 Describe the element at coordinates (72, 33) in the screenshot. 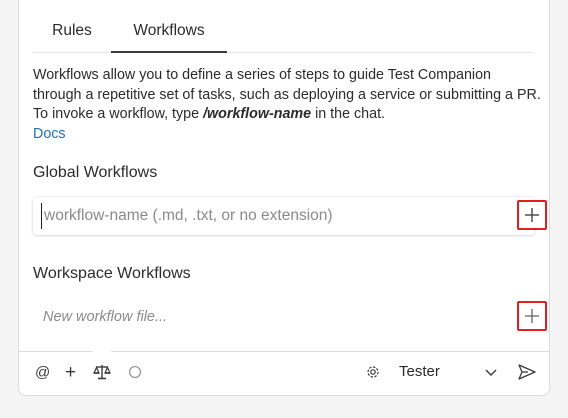

I see `tab-rules: Rules` at that location.